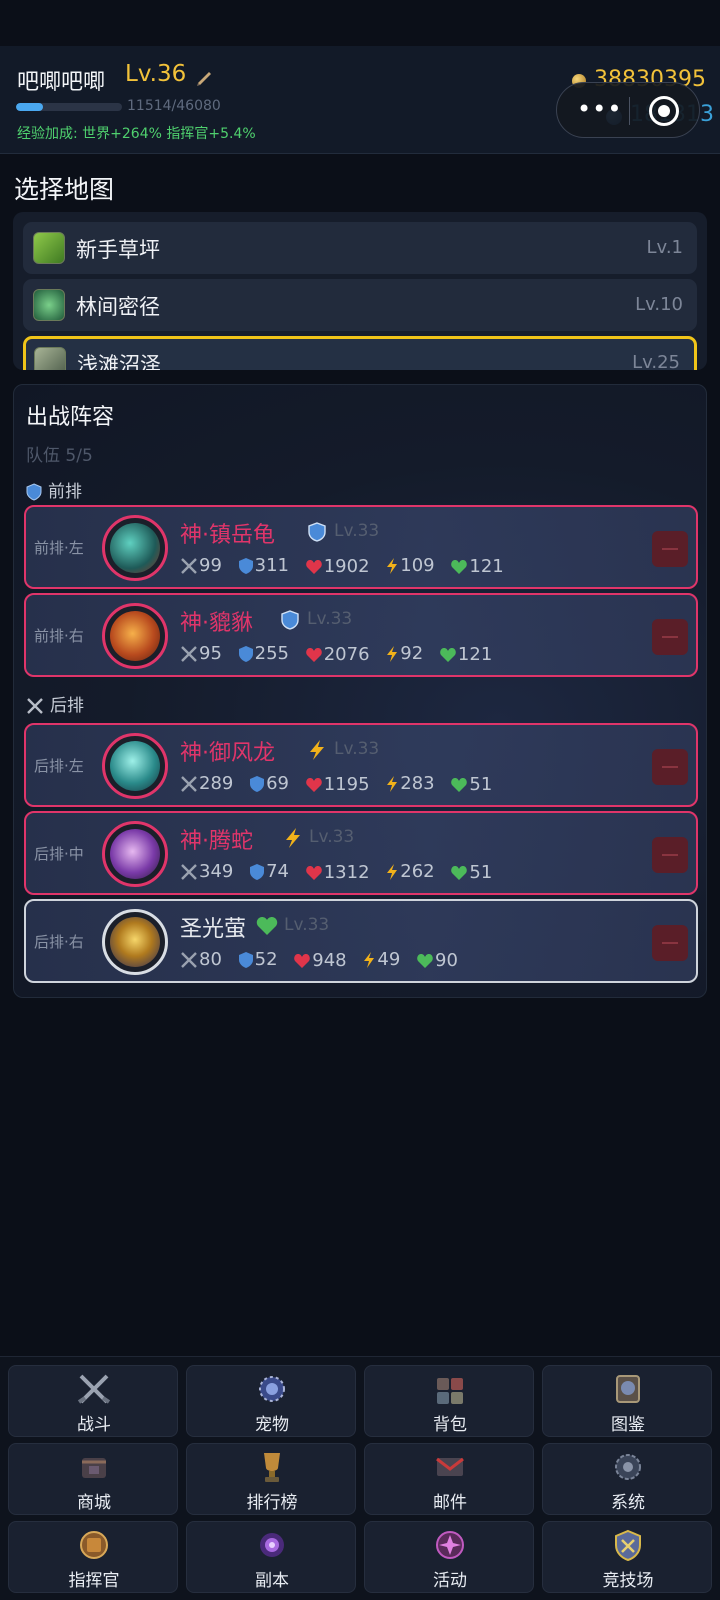  What do you see at coordinates (272, 1389) in the screenshot?
I see `pet-orb-icon` at bounding box center [272, 1389].